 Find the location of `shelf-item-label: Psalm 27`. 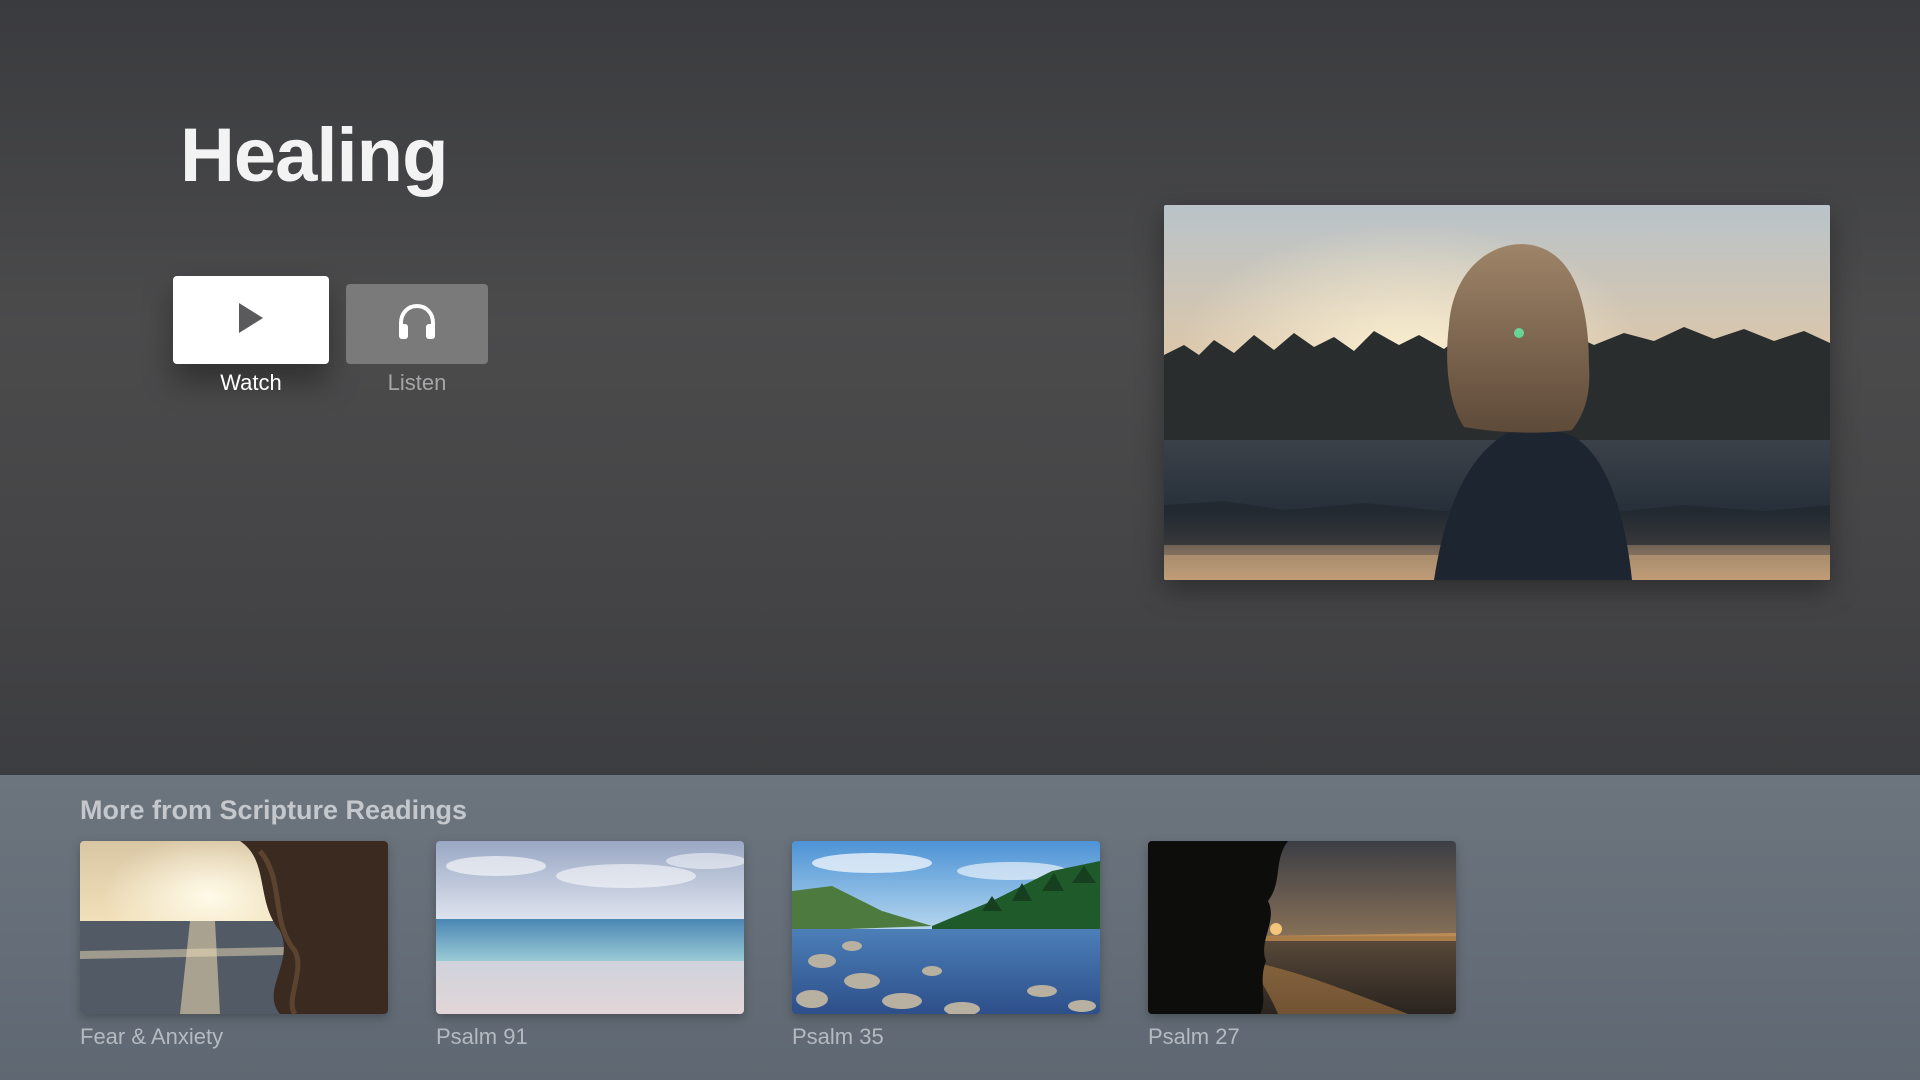

shelf-item-label: Psalm 27 is located at coordinates (1194, 1036).